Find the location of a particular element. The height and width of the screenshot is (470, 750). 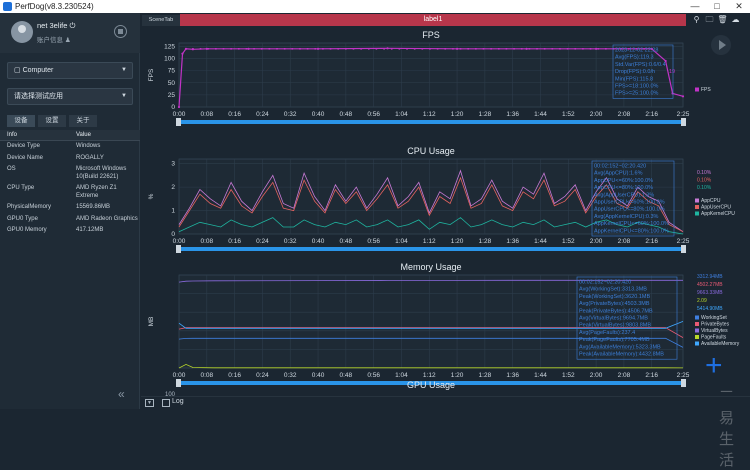

tab-device: 设备 is located at coordinates (21, 121).